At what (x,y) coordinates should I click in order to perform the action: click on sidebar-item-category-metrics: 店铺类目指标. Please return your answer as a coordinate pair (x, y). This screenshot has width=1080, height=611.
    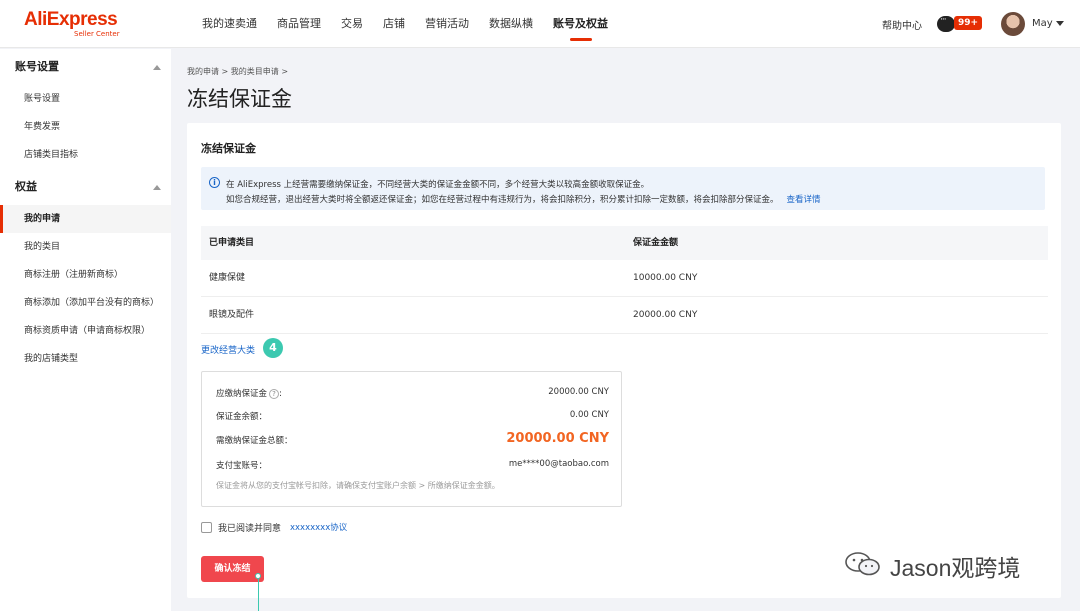
    Looking at the image, I should click on (85, 155).